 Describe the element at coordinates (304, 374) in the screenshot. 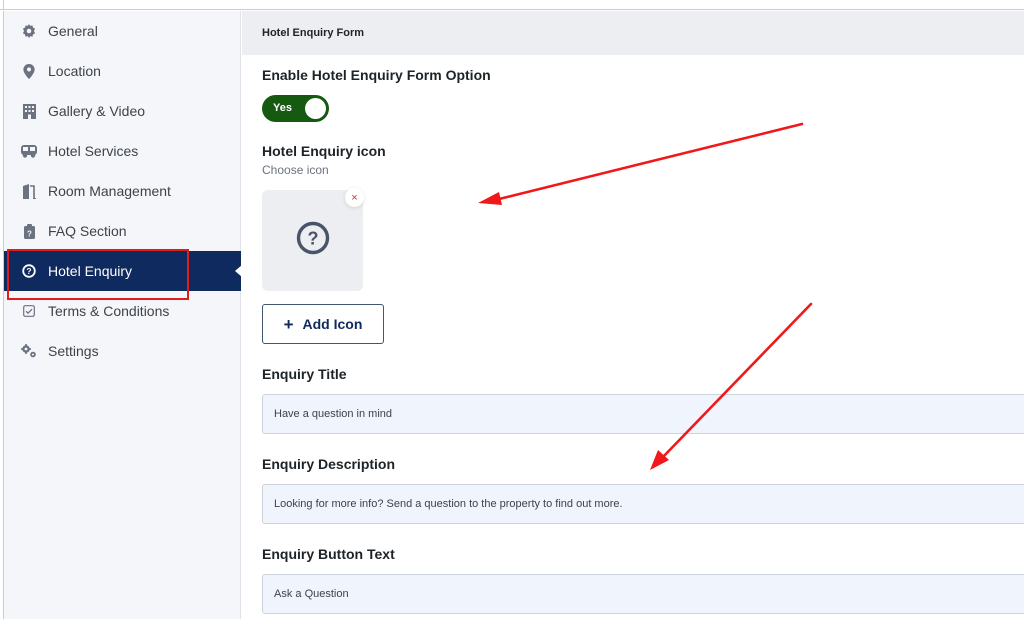

I see `enquiry-title-label: Enquiry Title` at that location.